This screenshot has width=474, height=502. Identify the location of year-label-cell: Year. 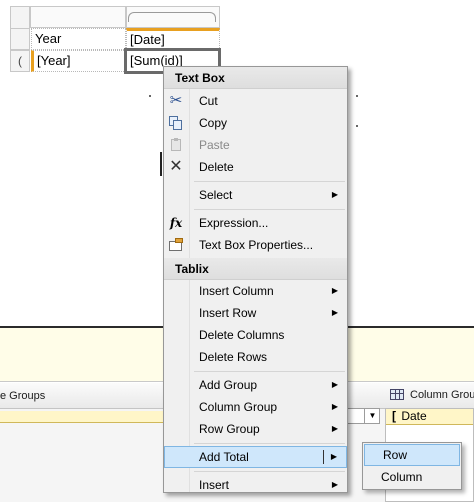
(78, 39).